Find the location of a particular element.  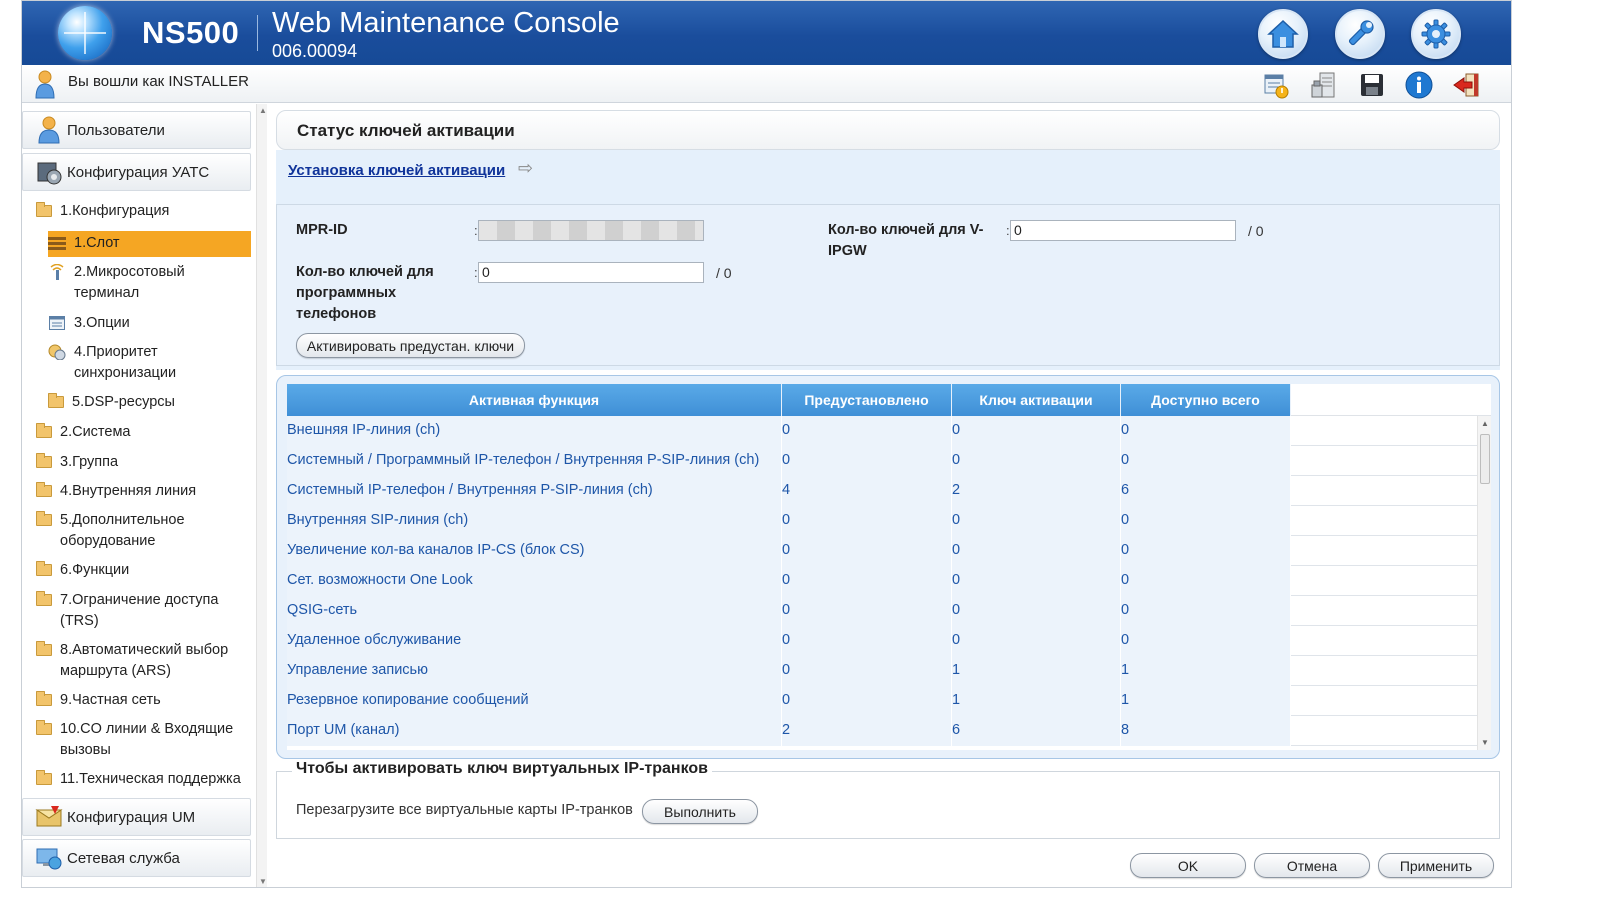

cancel-button: Отмена is located at coordinates (1312, 865).